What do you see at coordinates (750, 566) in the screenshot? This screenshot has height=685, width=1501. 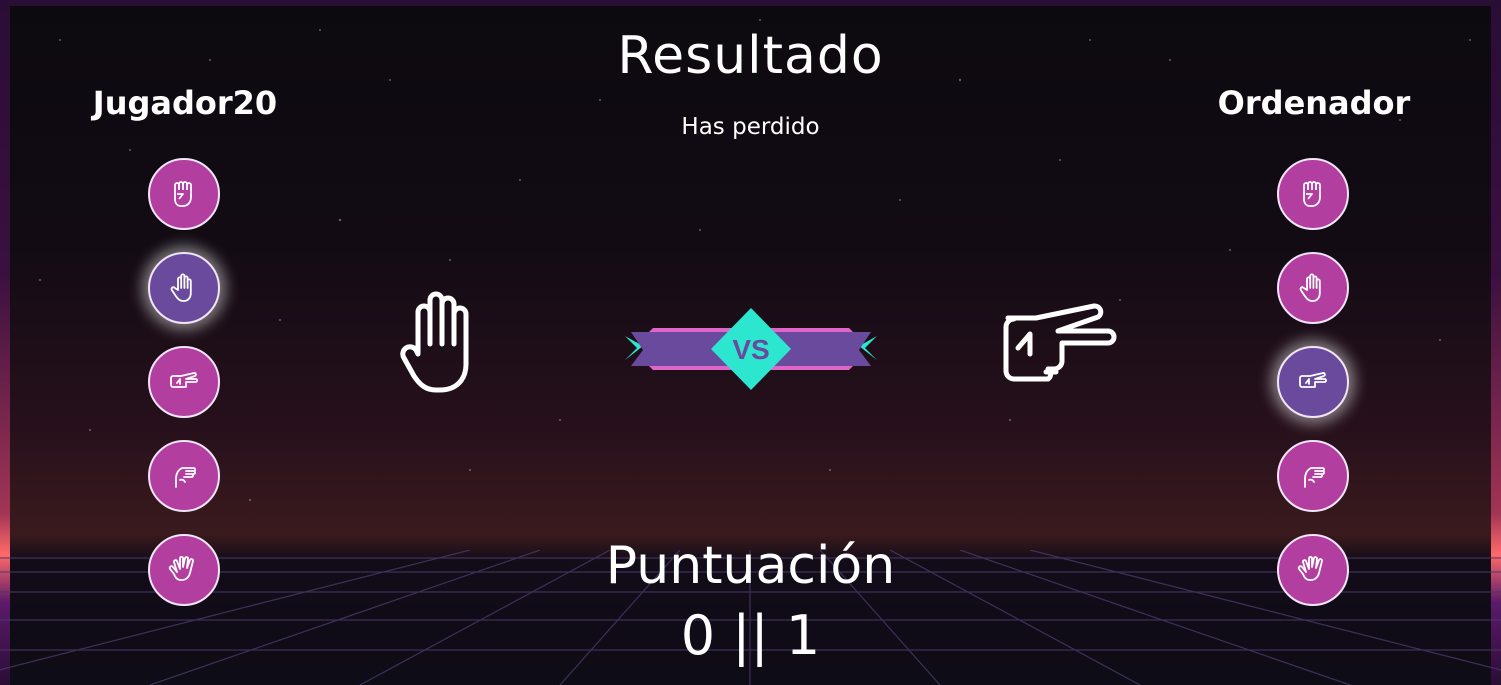 I see `score-title: Puntuación` at bounding box center [750, 566].